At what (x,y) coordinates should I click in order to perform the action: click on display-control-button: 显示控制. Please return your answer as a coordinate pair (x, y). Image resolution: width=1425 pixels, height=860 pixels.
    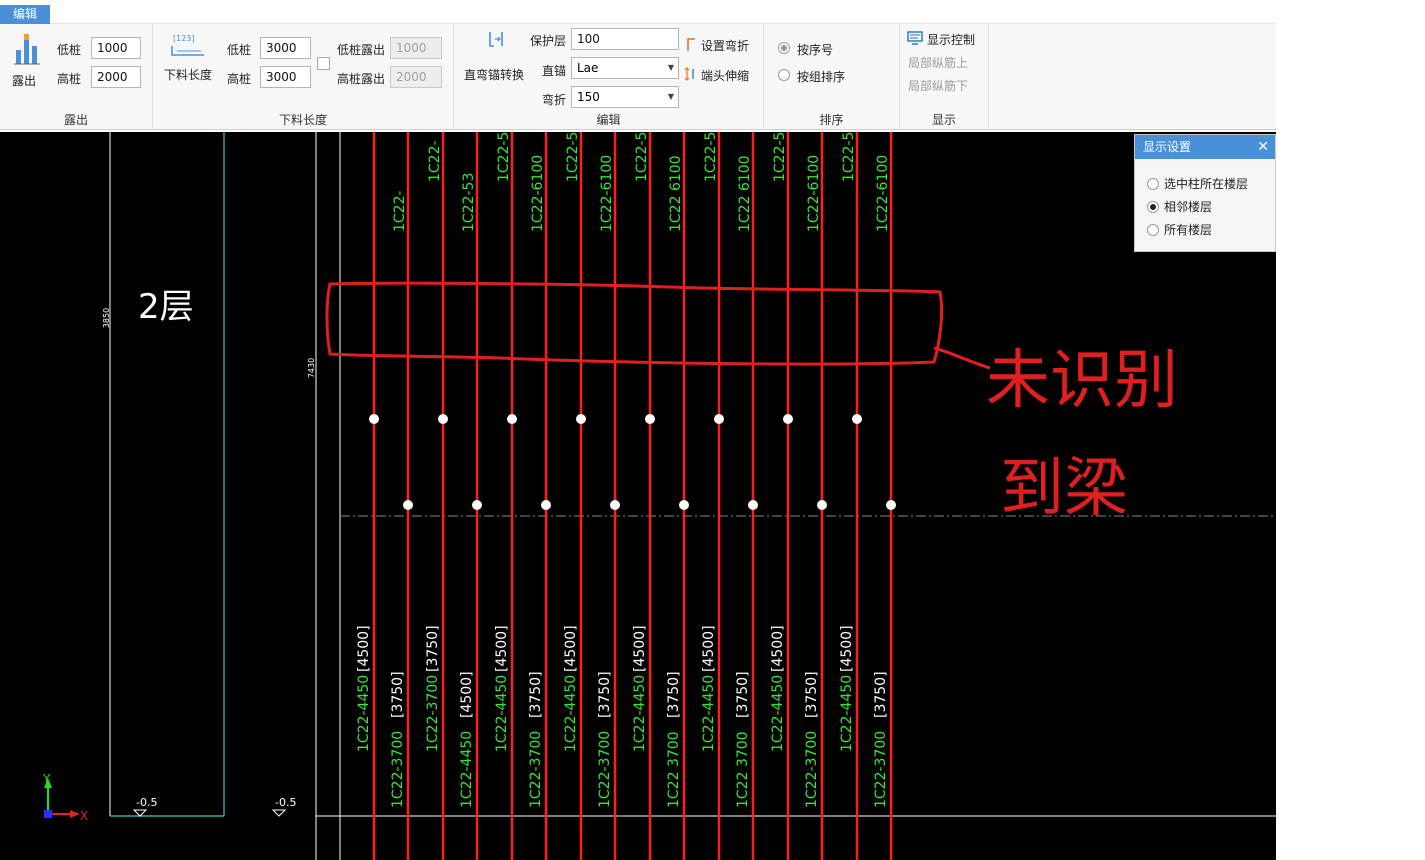
    Looking at the image, I should click on (947, 39).